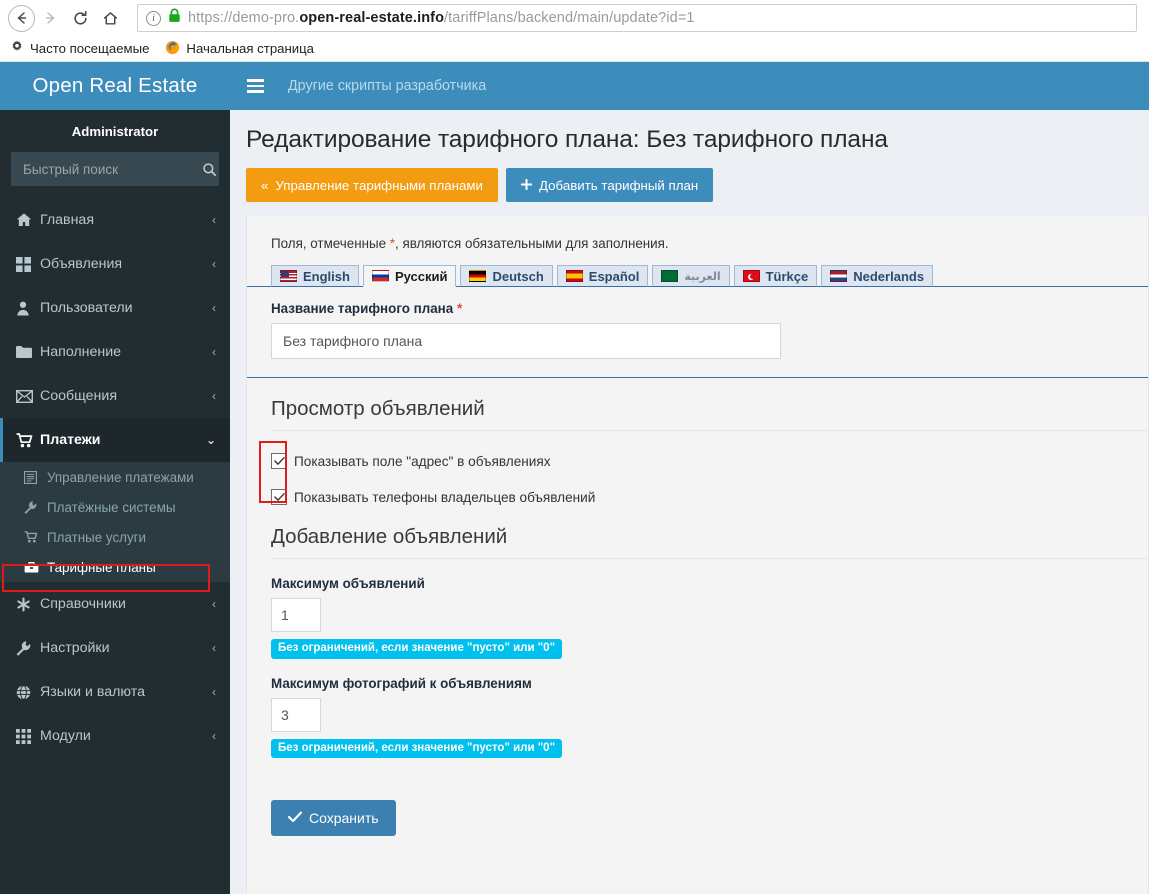 This screenshot has height=894, width=1149. I want to click on sidebar-item-label: Платежи, so click(70, 440).